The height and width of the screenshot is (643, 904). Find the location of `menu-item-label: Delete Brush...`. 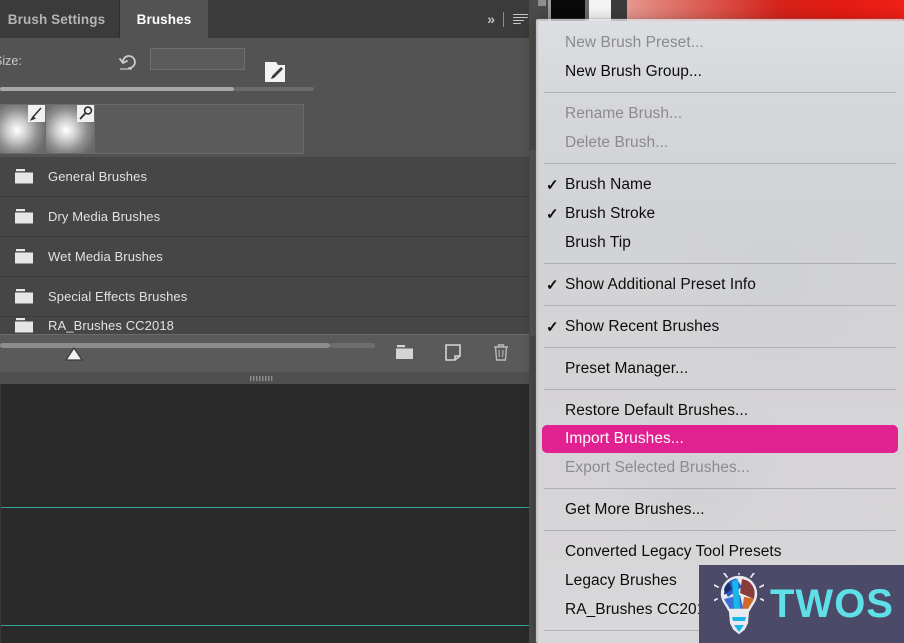

menu-item-label: Delete Brush... is located at coordinates (617, 142).